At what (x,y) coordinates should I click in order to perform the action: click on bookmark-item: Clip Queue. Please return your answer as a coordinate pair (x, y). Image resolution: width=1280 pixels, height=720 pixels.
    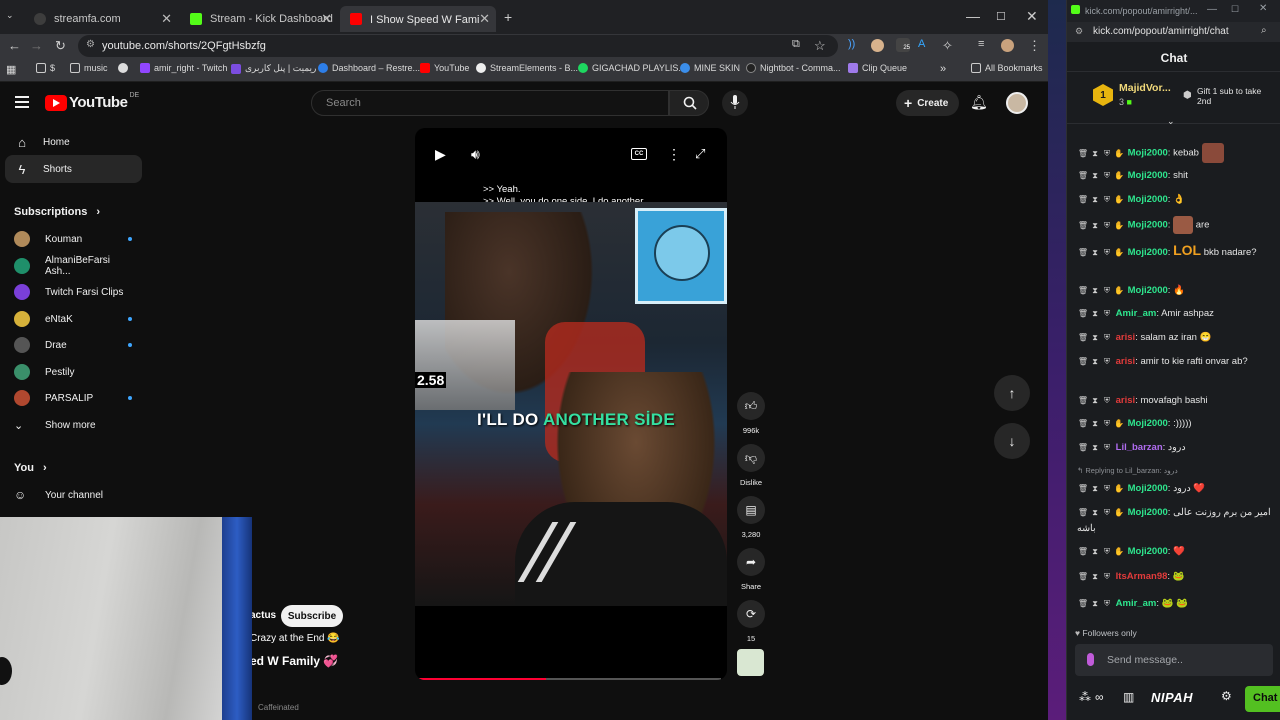
    Looking at the image, I should click on (877, 68).